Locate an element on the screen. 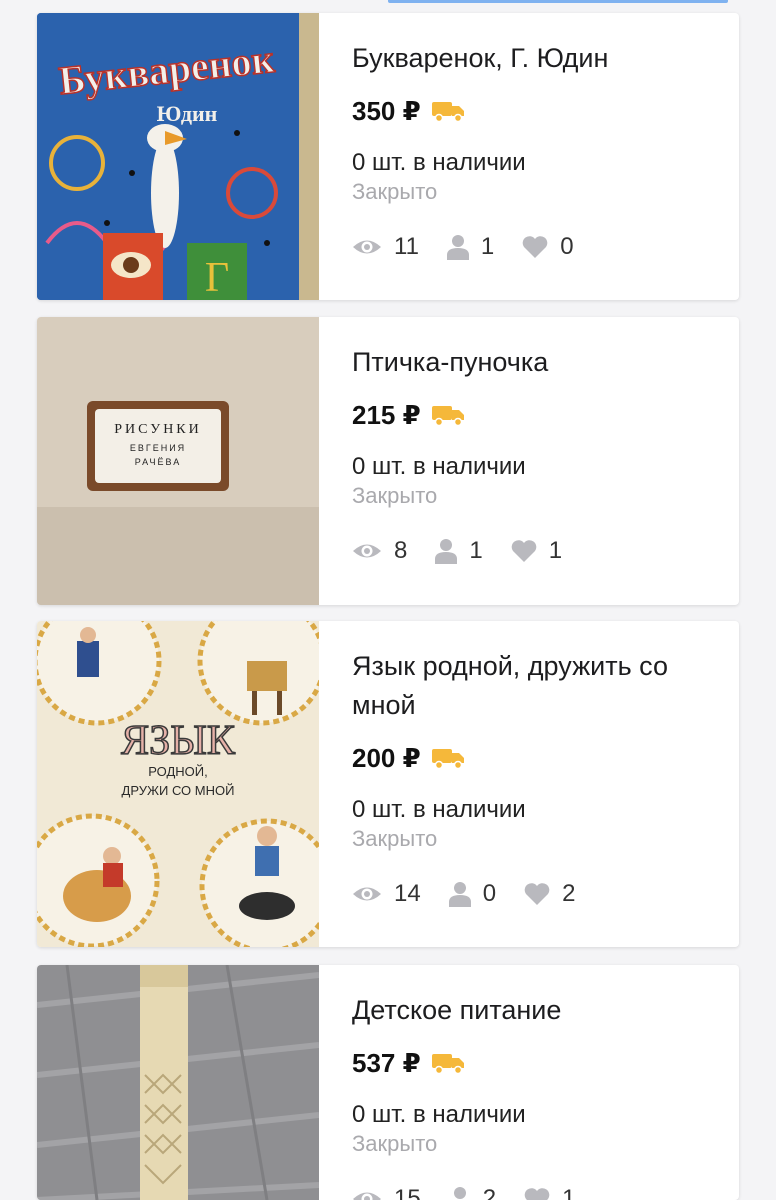 The image size is (776, 1200). stats-row: 14 0 2 is located at coordinates (533, 894).